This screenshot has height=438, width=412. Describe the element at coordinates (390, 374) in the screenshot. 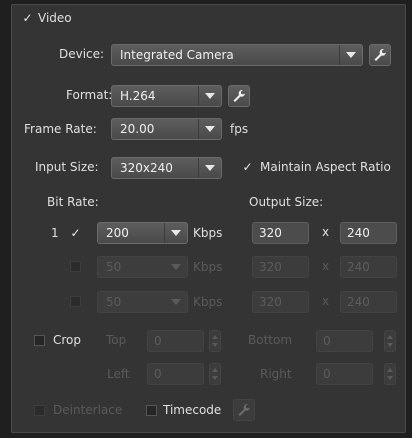

I see `crop-right-stepper` at that location.